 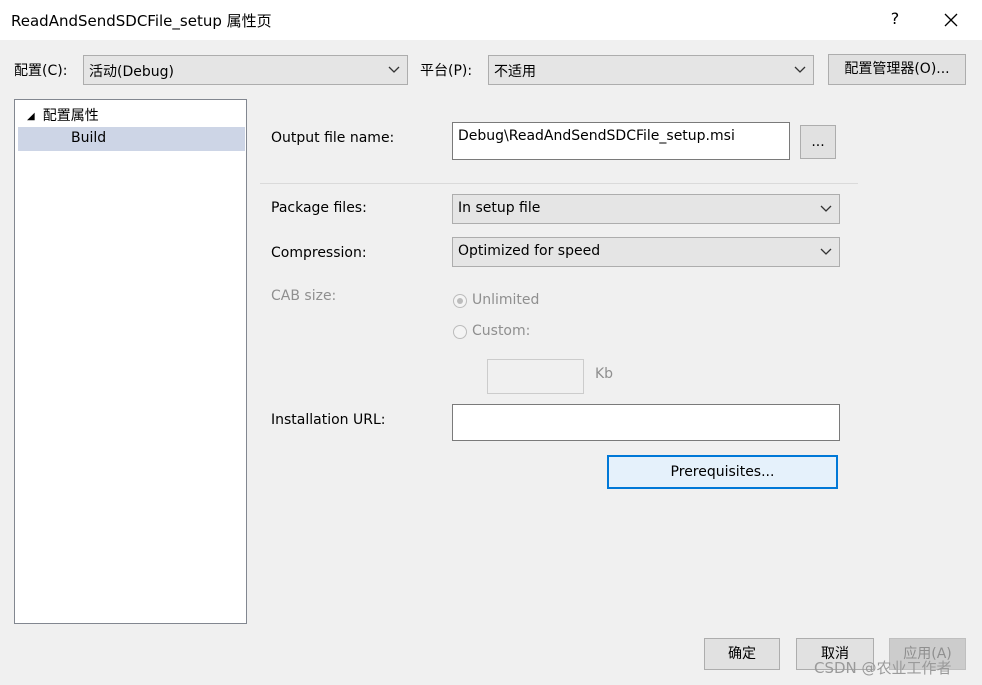 What do you see at coordinates (646, 422) in the screenshot?
I see `installation-url-input` at bounding box center [646, 422].